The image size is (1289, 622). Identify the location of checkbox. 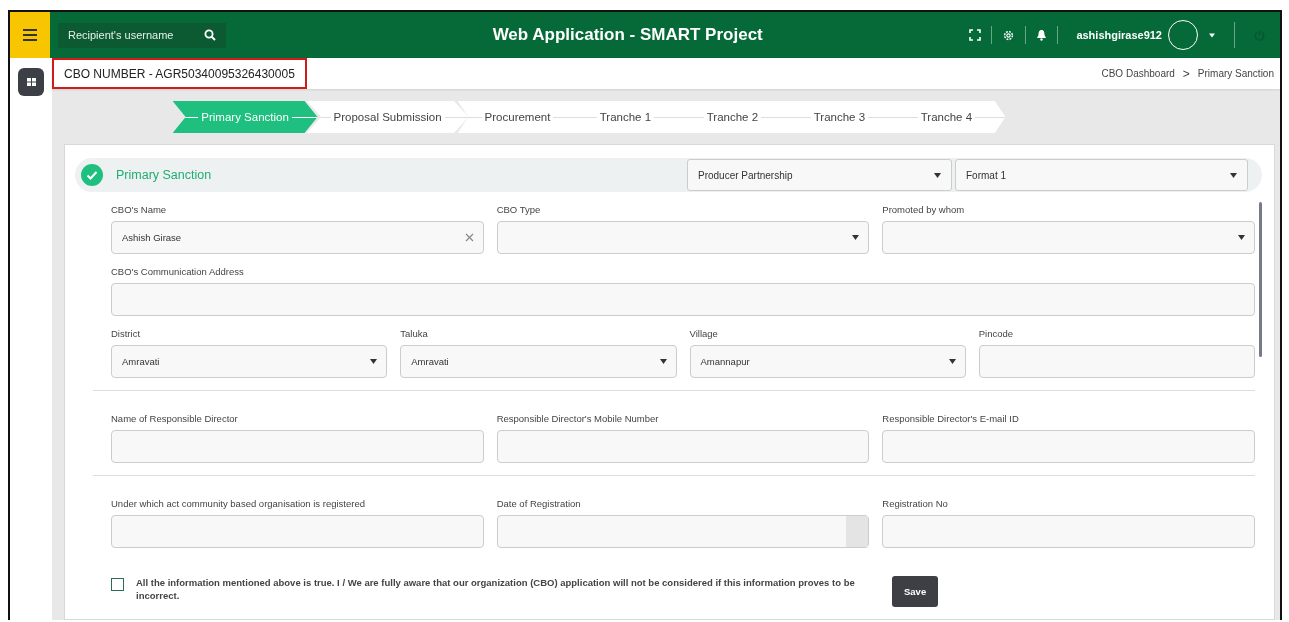
(117, 584).